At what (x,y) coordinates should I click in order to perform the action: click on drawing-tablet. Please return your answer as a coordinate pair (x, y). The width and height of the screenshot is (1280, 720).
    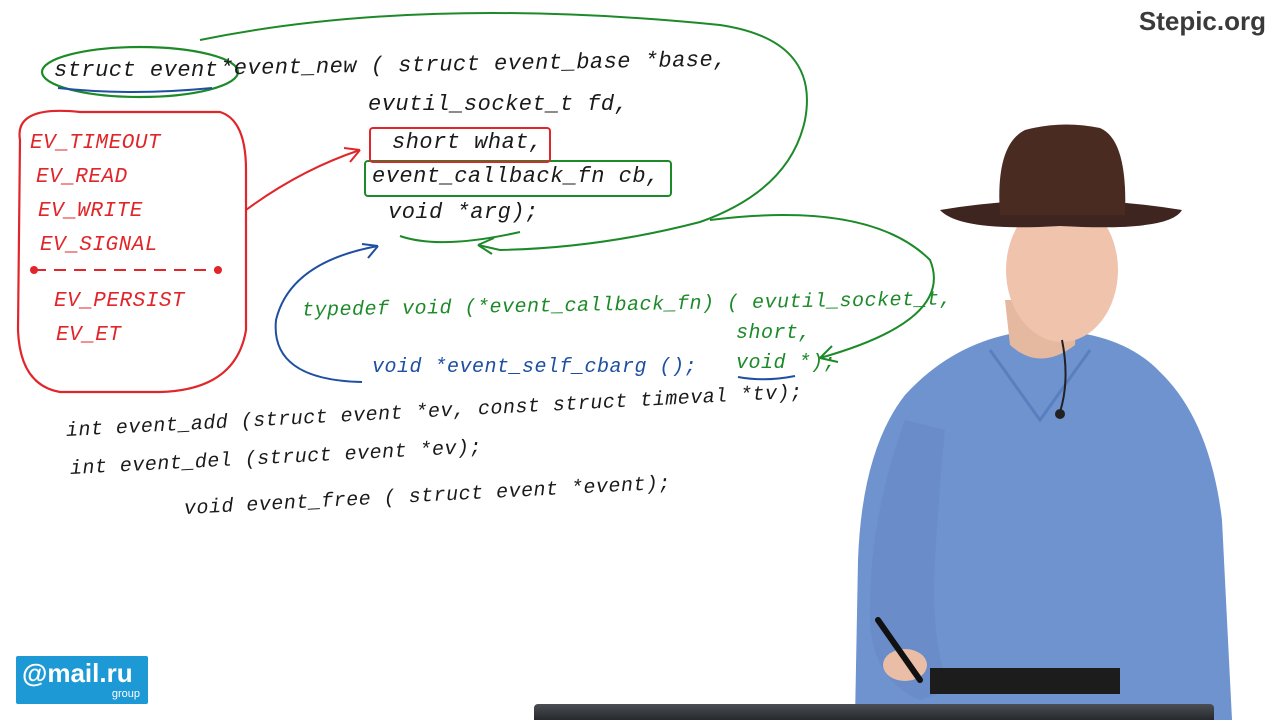
    Looking at the image, I should click on (874, 712).